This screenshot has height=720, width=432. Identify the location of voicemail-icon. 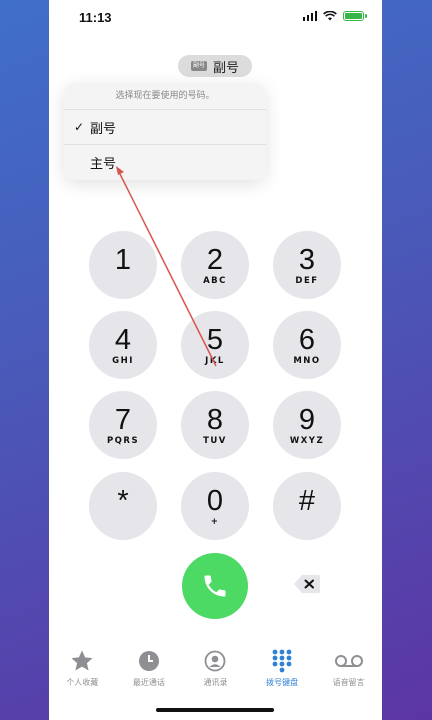
(349, 660).